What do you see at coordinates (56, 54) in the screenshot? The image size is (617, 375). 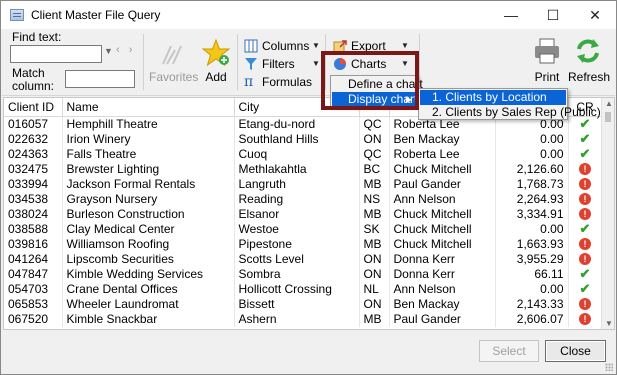 I see `find-text-input` at bounding box center [56, 54].